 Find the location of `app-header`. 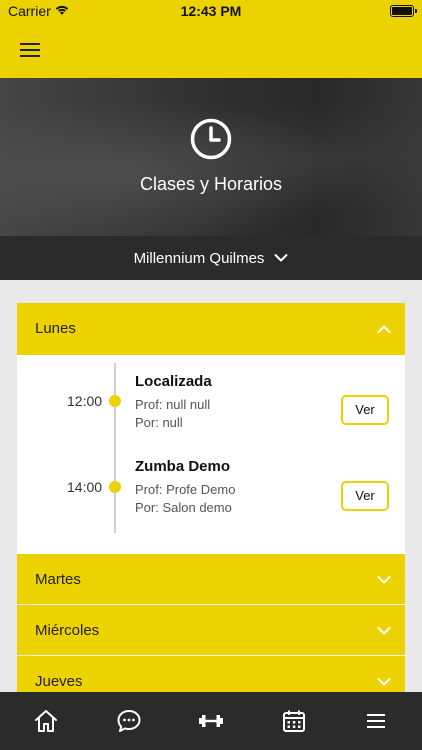

app-header is located at coordinates (211, 50).